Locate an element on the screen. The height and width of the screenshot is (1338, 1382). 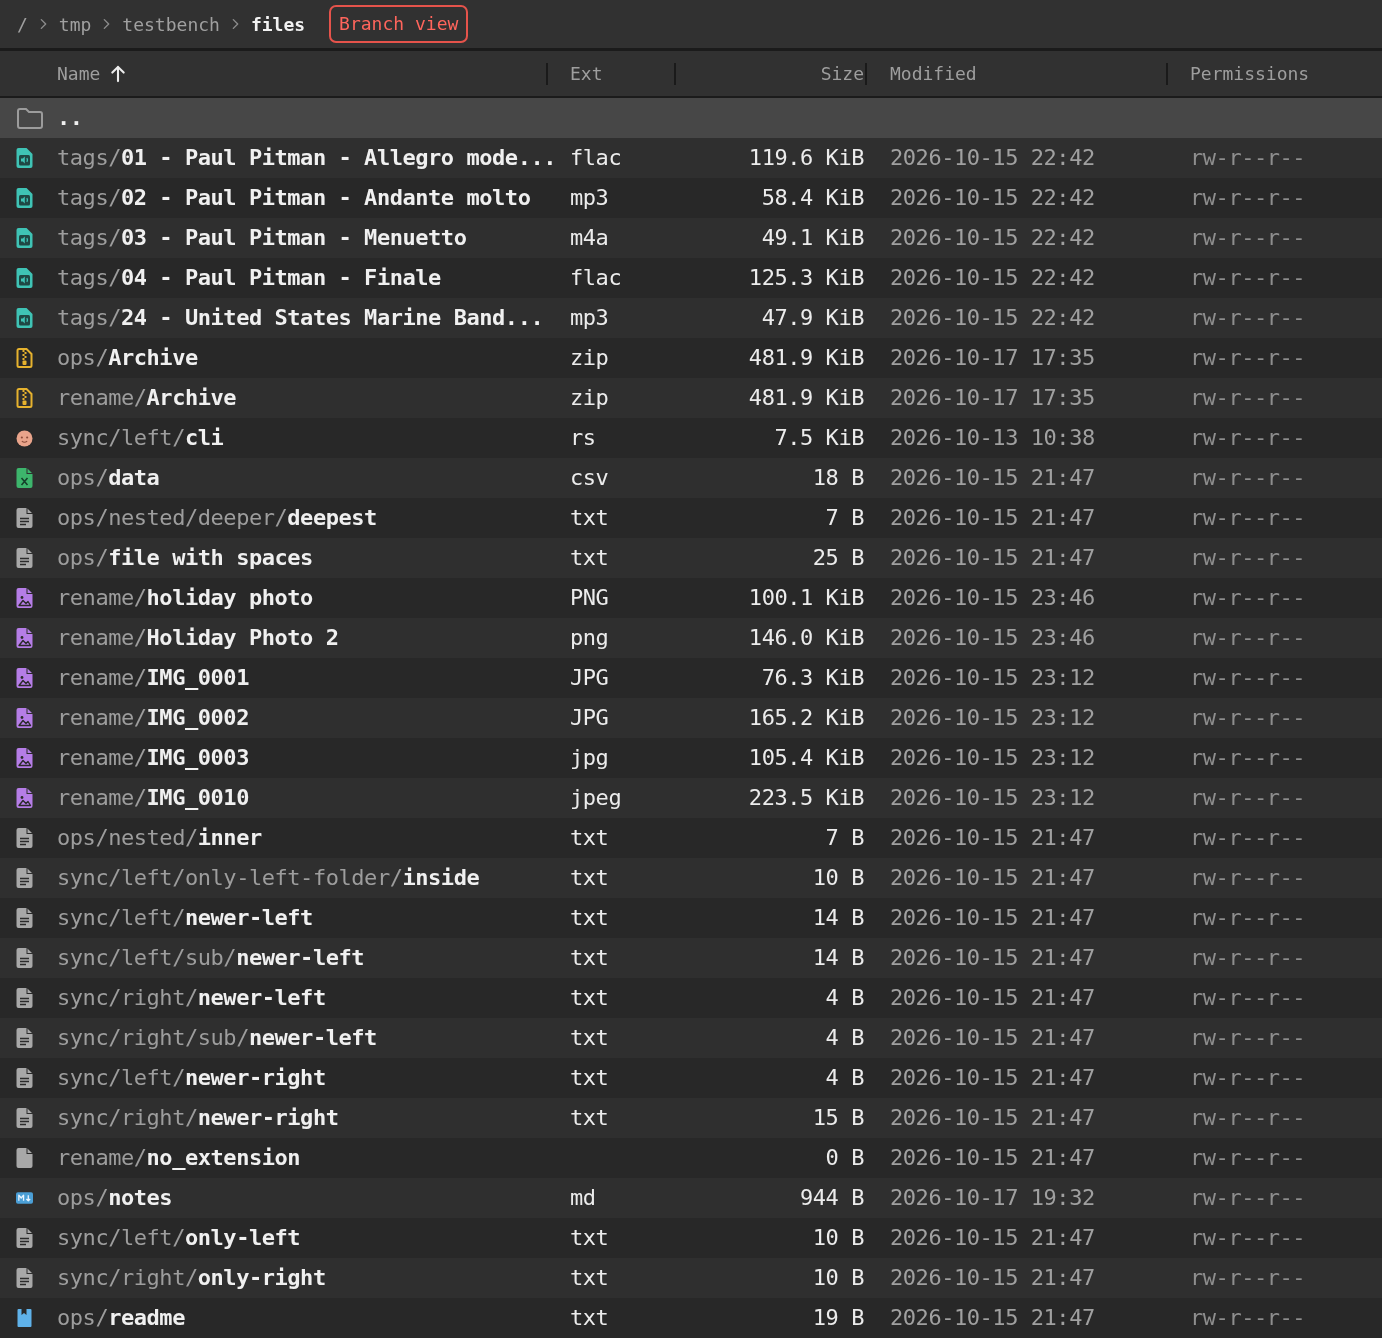
file-row: rename/Holiday Photo 2 png 146.0 KiB 2026-10-15 23:46 rw-r--r-- is located at coordinates (691, 638).